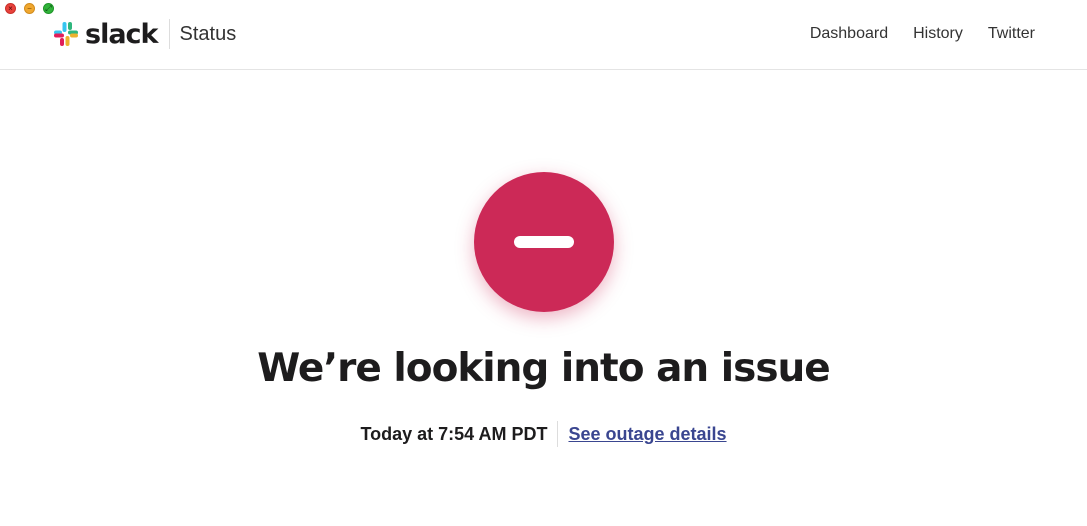  I want to click on minus-bar, so click(544, 242).